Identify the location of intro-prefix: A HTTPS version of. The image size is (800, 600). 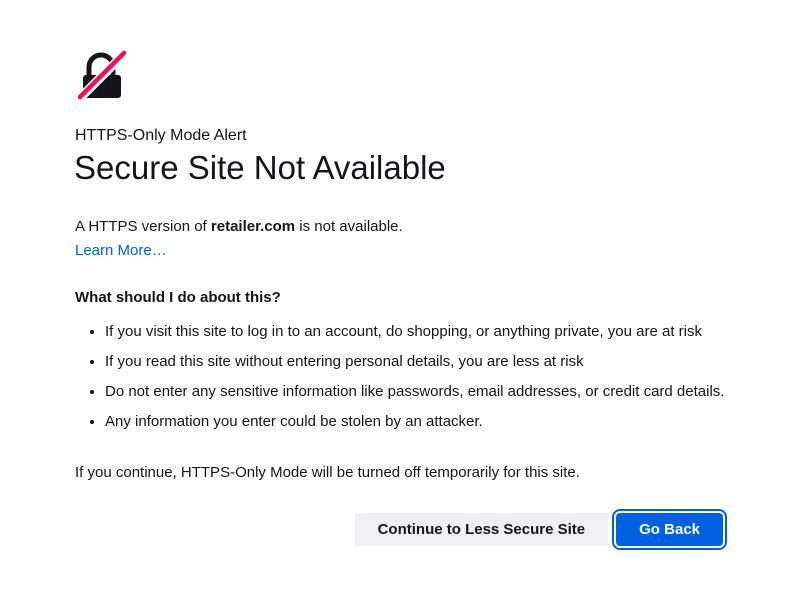
(141, 226).